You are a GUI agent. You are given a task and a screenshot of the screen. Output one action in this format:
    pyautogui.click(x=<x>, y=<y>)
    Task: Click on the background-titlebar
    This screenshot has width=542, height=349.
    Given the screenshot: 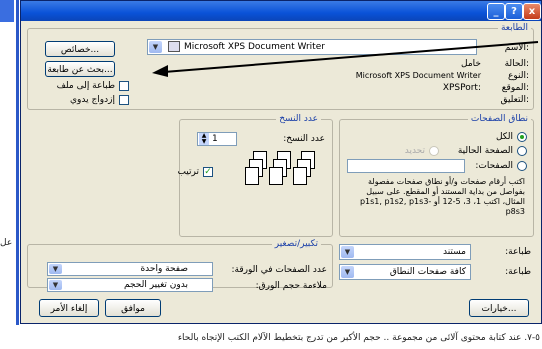 What is the action you would take?
    pyautogui.click(x=7, y=11)
    